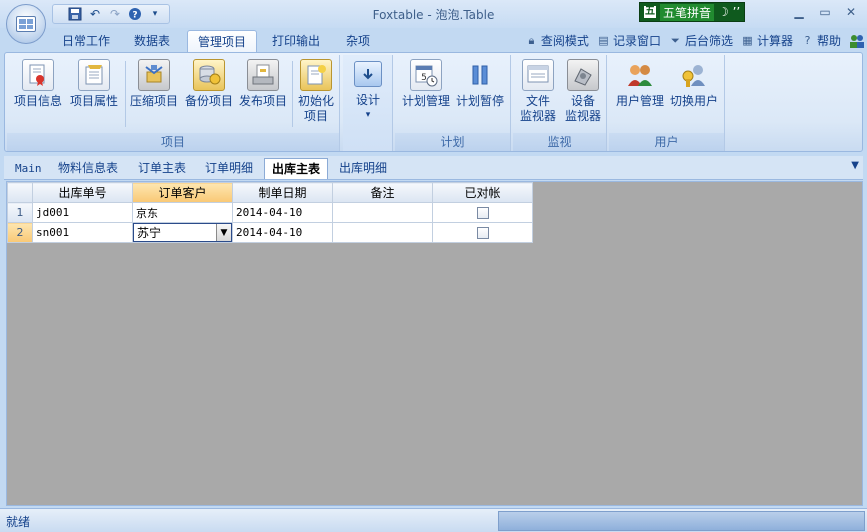  What do you see at coordinates (368, 74) in the screenshot?
I see `down-arrow-icon` at bounding box center [368, 74].